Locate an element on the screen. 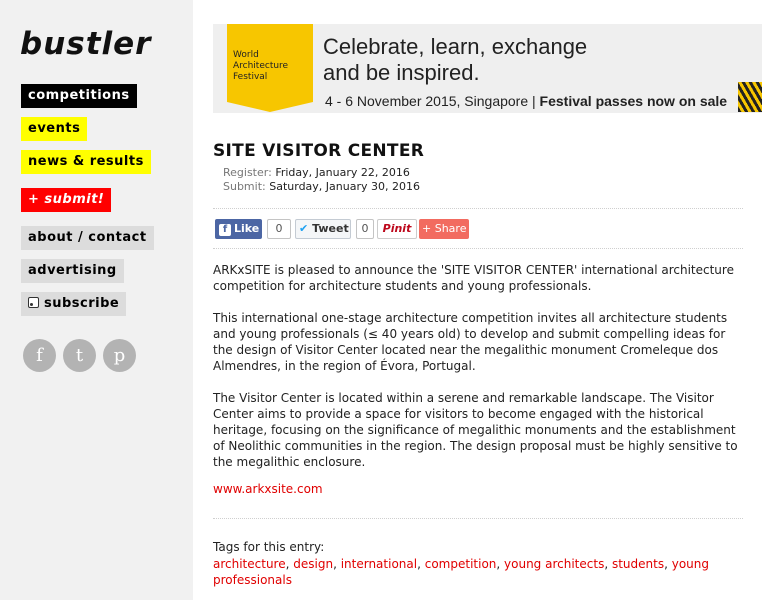  banner-date: 4 - 6 November 2015, Singapore | is located at coordinates (430, 101).